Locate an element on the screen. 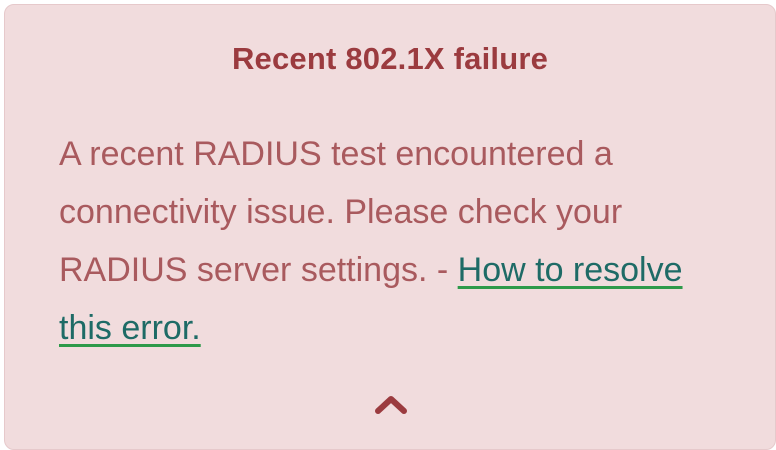 Image resolution: width=776 pixels, height=450 pixels. alert-title: Recent 802.1X failure is located at coordinates (390, 58).